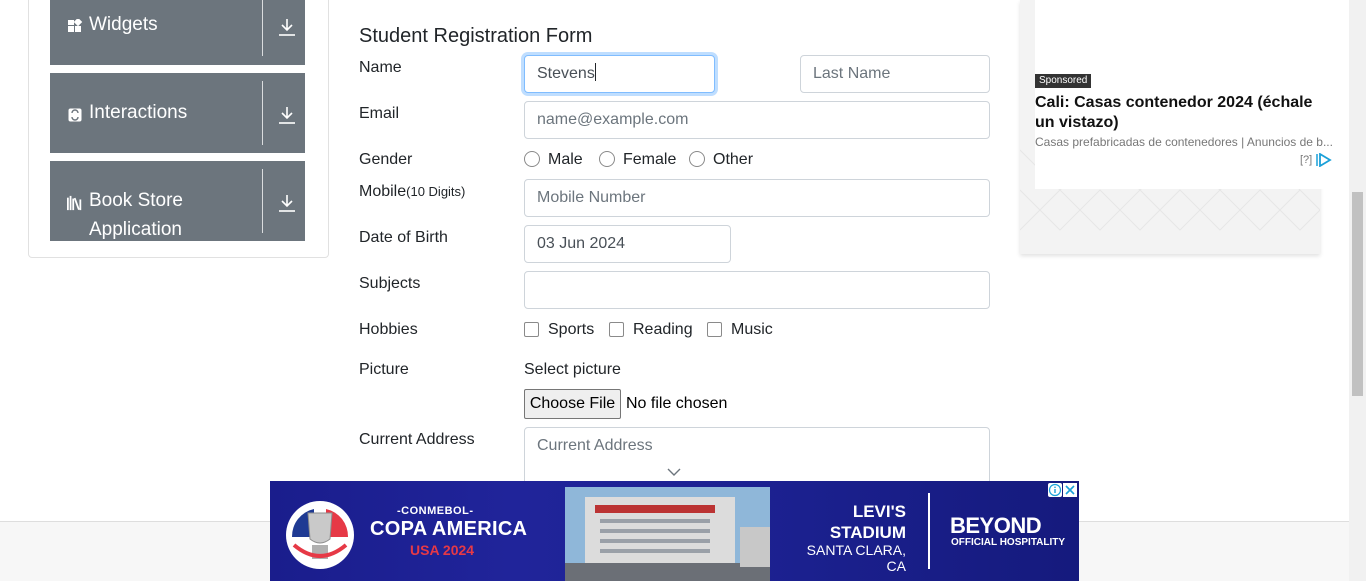 This screenshot has height=581, width=1366. What do you see at coordinates (403, 237) in the screenshot?
I see `dob-label: Date of Birth` at bounding box center [403, 237].